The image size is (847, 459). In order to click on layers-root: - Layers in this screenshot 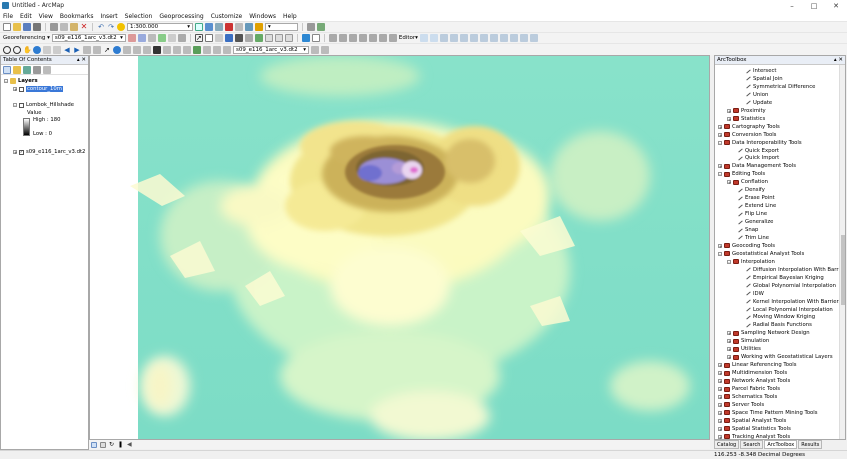, I will do `click(21, 81)`.